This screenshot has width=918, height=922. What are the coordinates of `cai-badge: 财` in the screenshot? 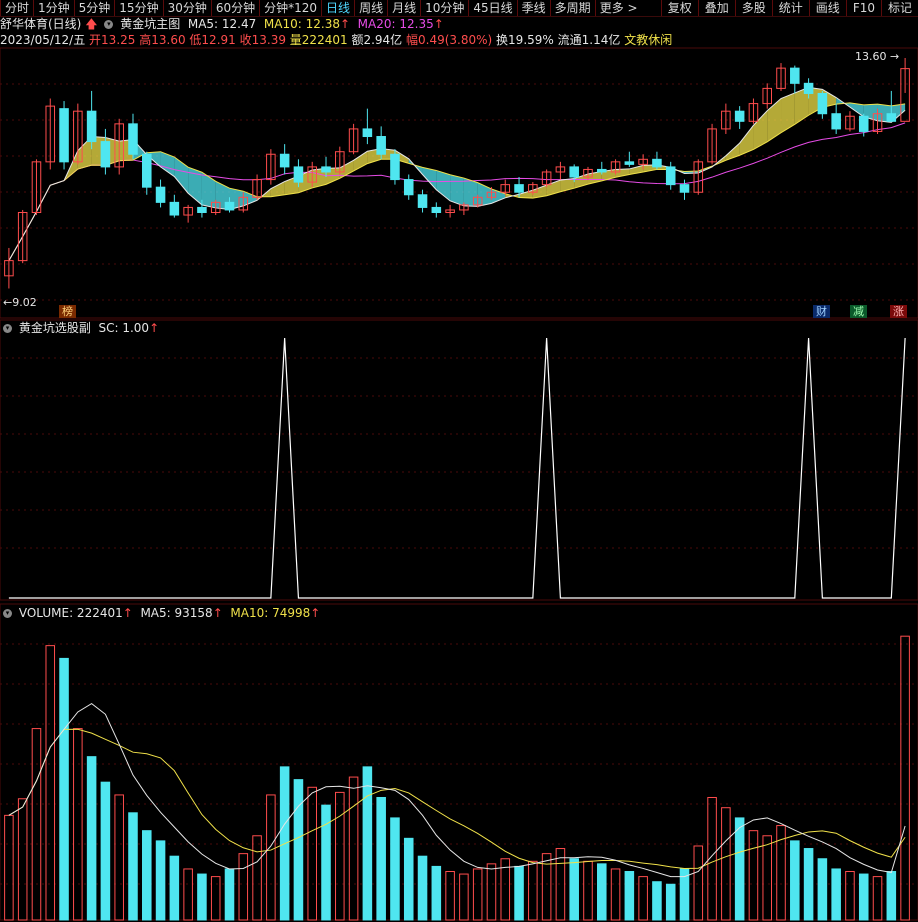 It's located at (821, 311).